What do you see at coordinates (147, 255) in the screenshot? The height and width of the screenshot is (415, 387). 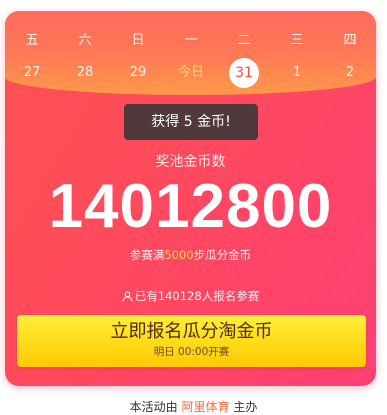 I see `rule-prefix: 参赛满` at bounding box center [147, 255].